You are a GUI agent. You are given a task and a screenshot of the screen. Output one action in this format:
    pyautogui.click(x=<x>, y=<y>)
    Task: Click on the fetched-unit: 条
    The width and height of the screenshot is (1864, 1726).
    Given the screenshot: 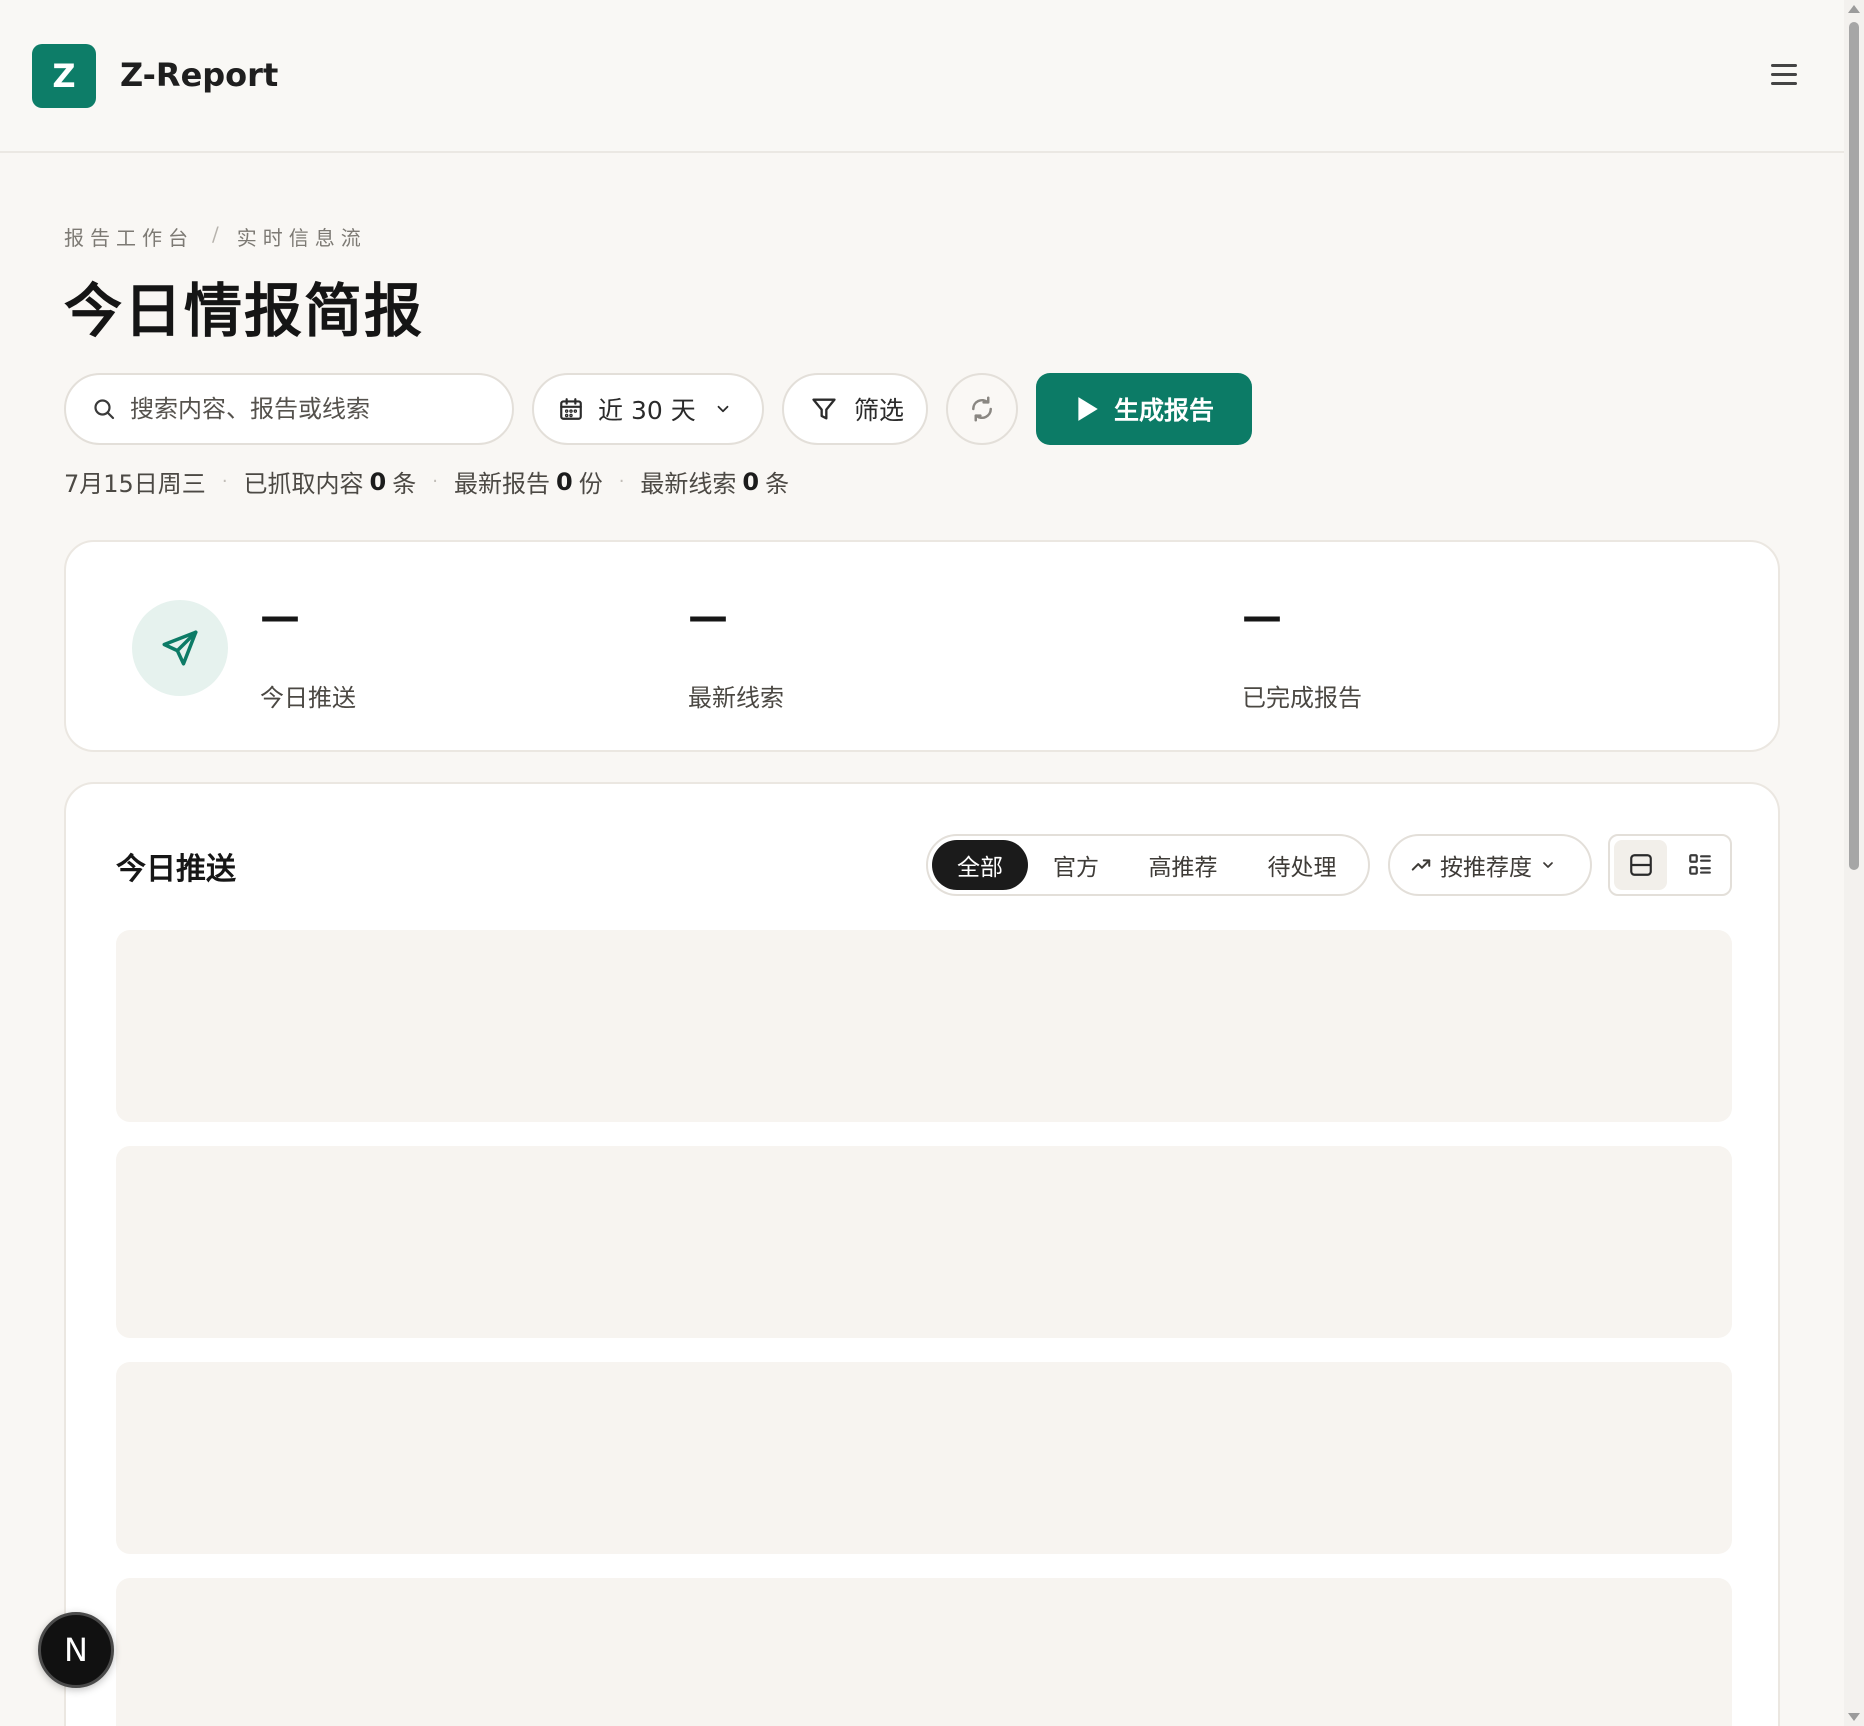 What is the action you would take?
    pyautogui.click(x=404, y=484)
    